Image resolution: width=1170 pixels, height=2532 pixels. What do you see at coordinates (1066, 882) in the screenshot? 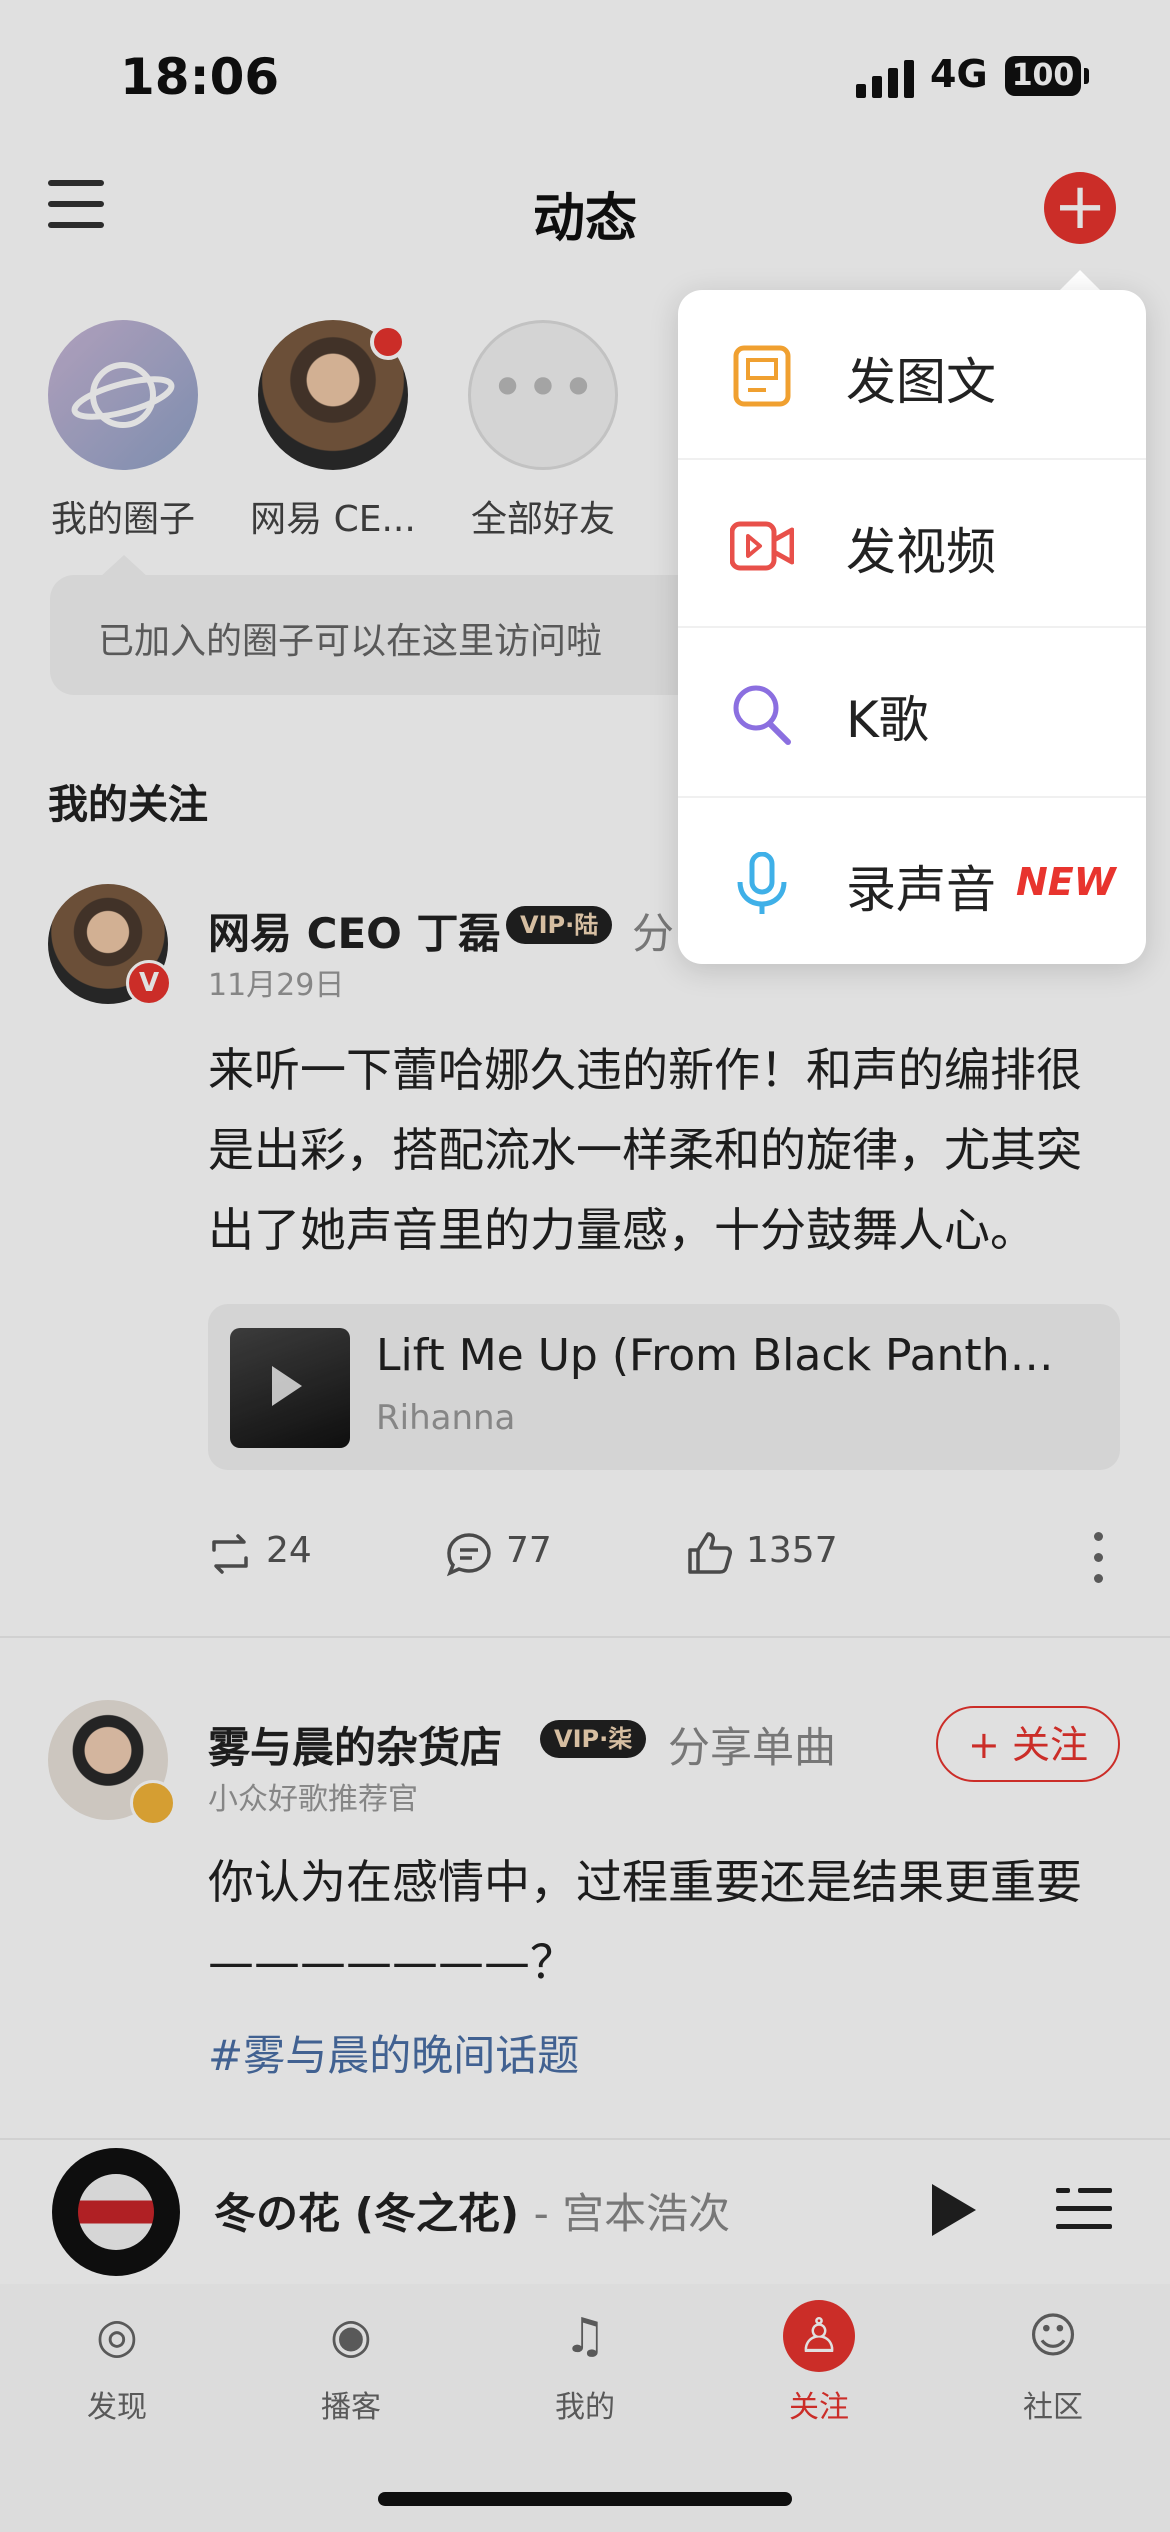
I see `new-badge: NEW` at bounding box center [1066, 882].